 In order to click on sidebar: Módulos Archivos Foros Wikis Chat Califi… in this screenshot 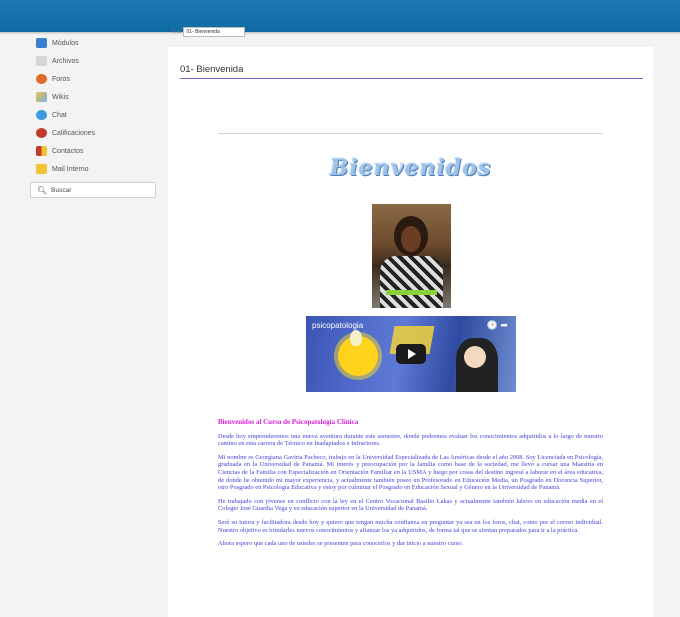, I will do `click(95, 116)`.